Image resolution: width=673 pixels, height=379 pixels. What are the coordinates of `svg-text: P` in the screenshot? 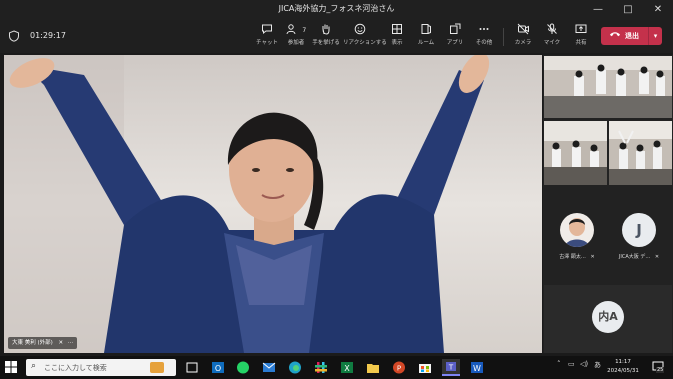 It's located at (399, 369).